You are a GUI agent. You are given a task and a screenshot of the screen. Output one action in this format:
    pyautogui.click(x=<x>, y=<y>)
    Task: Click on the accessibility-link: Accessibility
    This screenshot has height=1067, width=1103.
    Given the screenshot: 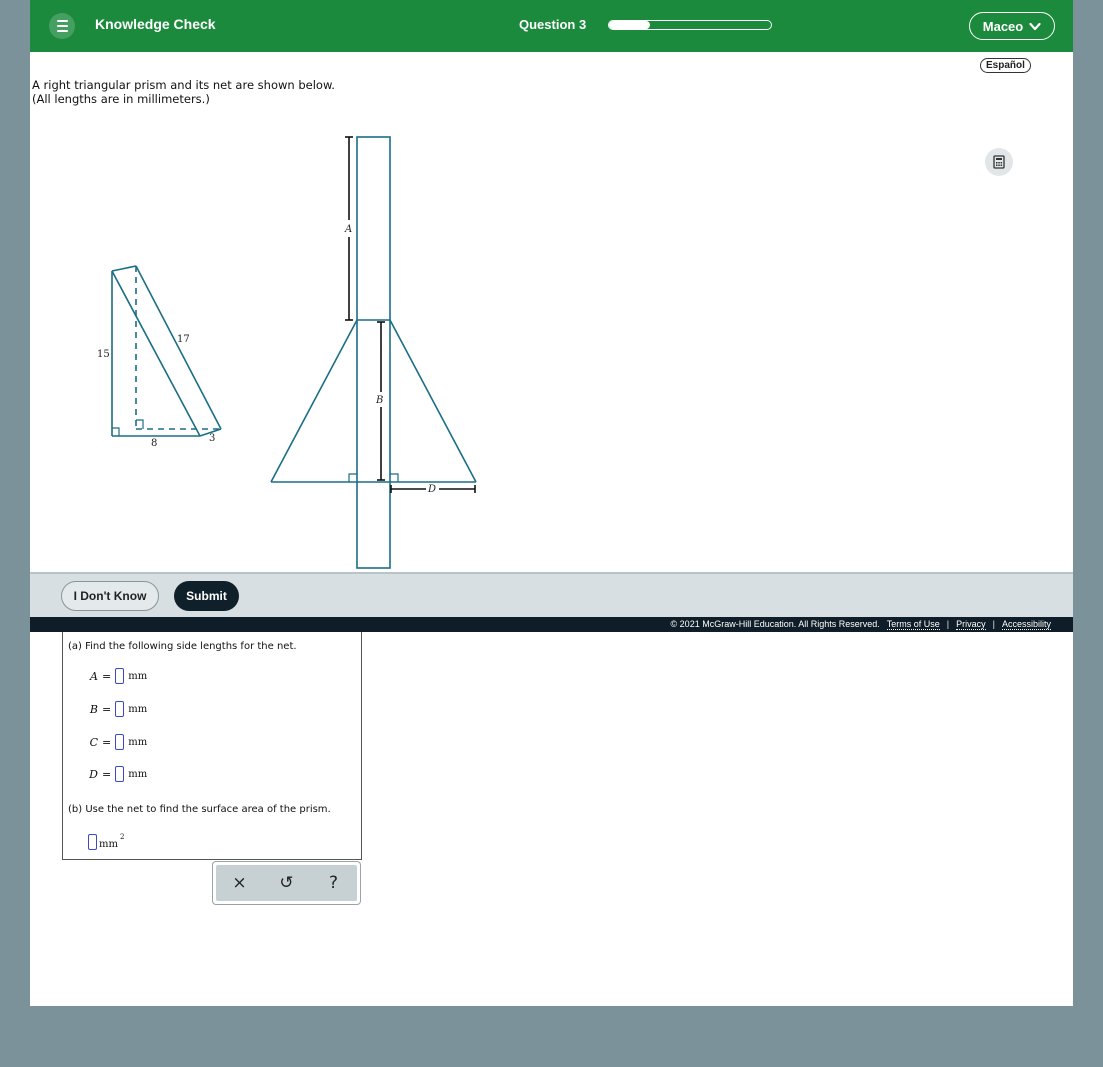 What is the action you would take?
    pyautogui.click(x=1026, y=624)
    